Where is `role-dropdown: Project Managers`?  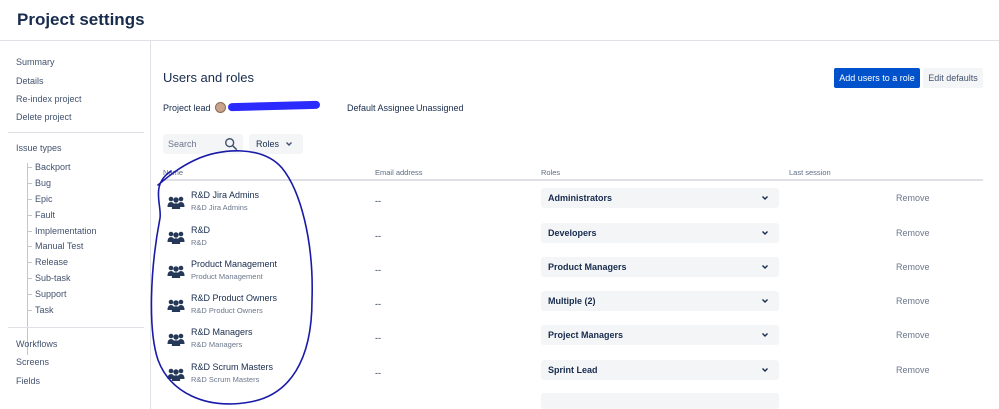
role-dropdown: Project Managers is located at coordinates (660, 335).